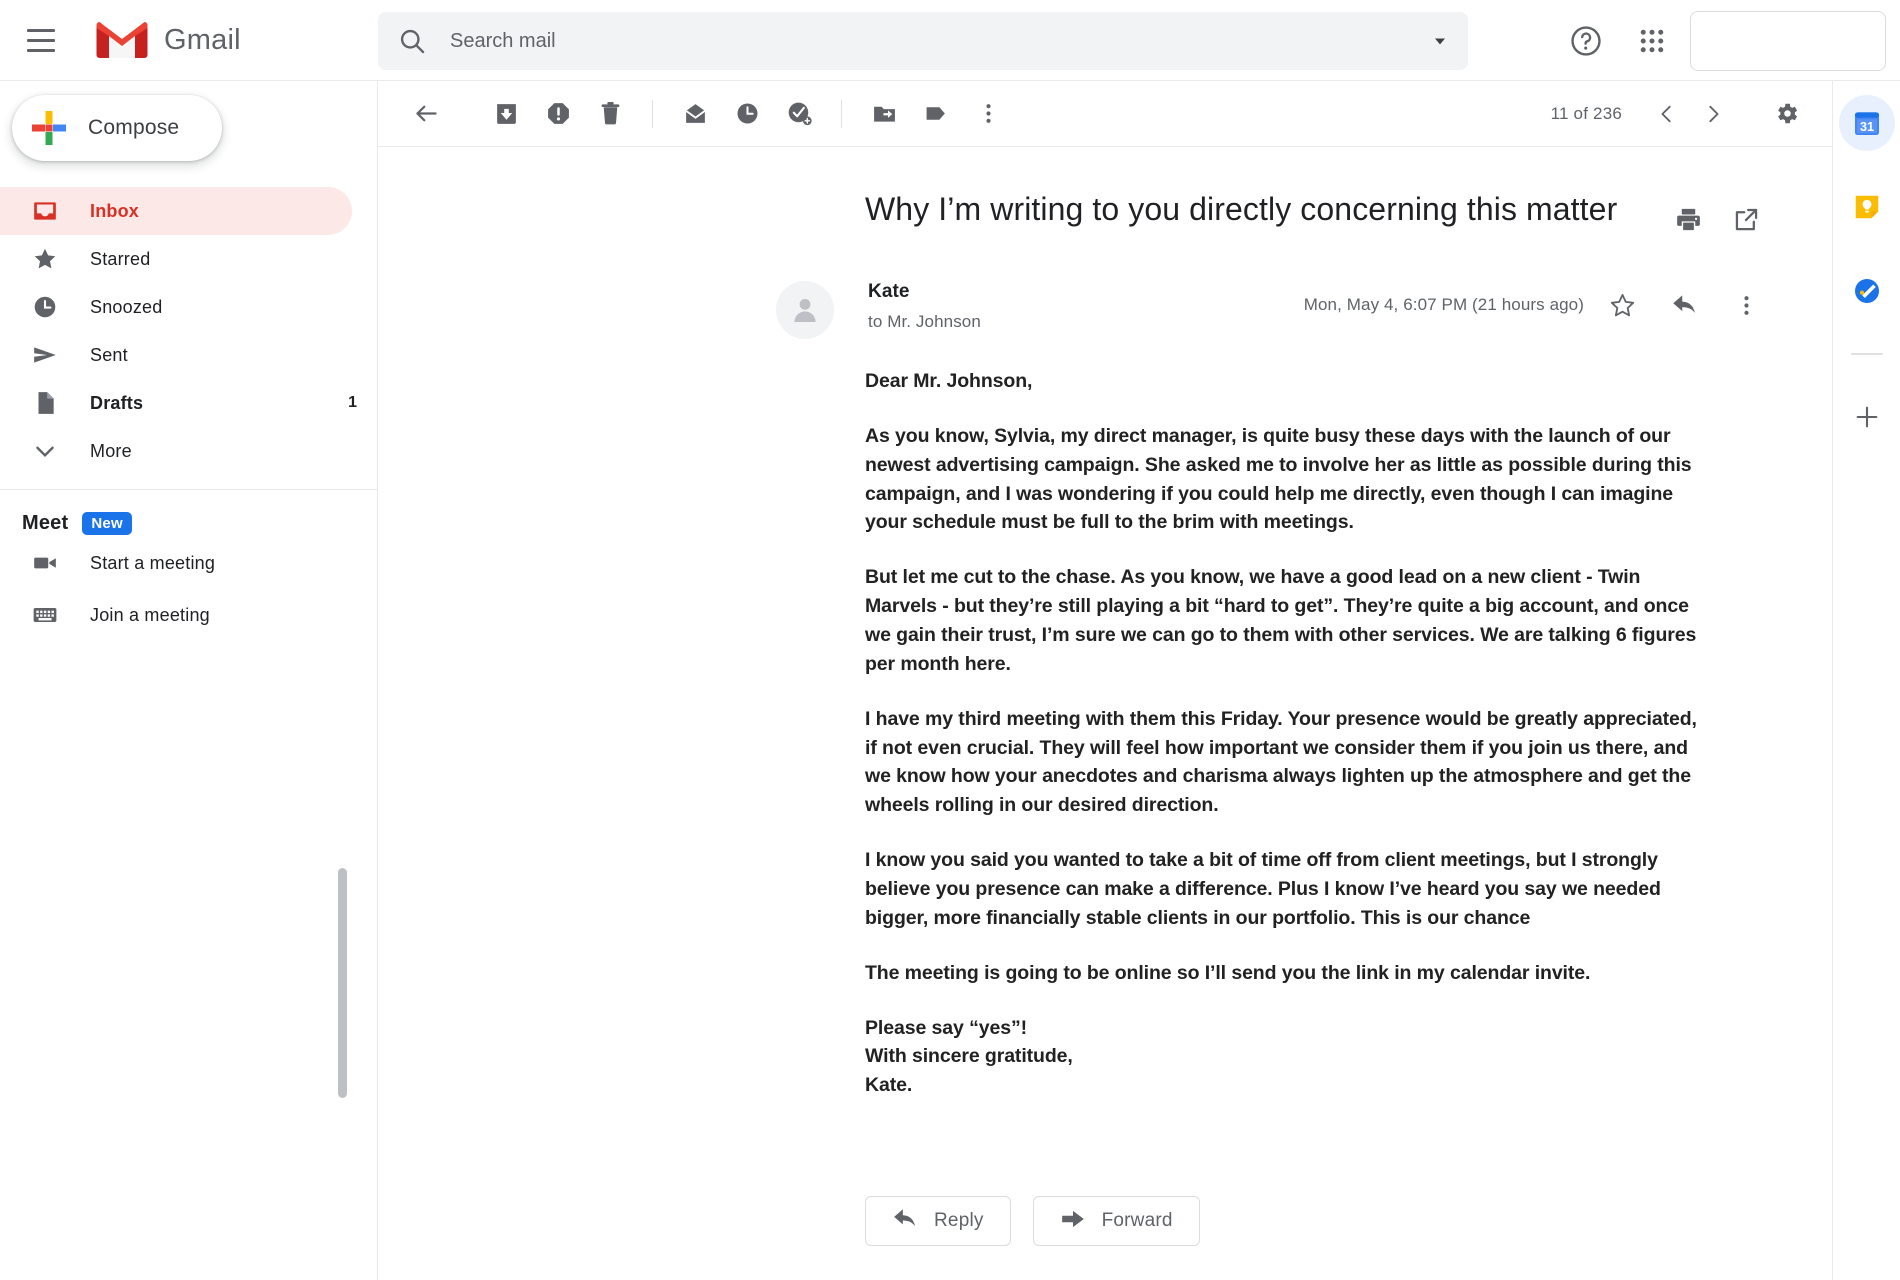  I want to click on sender-name: Kate, so click(889, 291).